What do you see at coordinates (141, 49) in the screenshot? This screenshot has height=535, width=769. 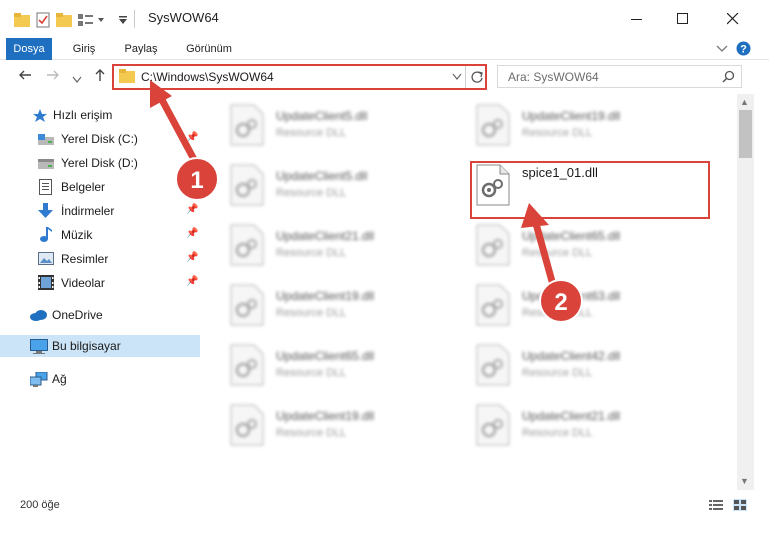 I see `tab-share: Paylaş` at bounding box center [141, 49].